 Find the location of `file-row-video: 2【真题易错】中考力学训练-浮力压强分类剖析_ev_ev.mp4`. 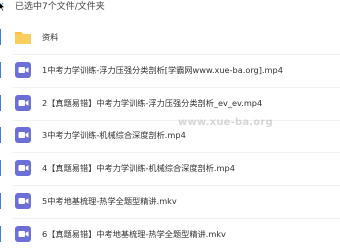

file-row-video: 2【真题易错】中考力学训练-浮力压强分类剖析_ev_ev.mp4 is located at coordinates (170, 103).